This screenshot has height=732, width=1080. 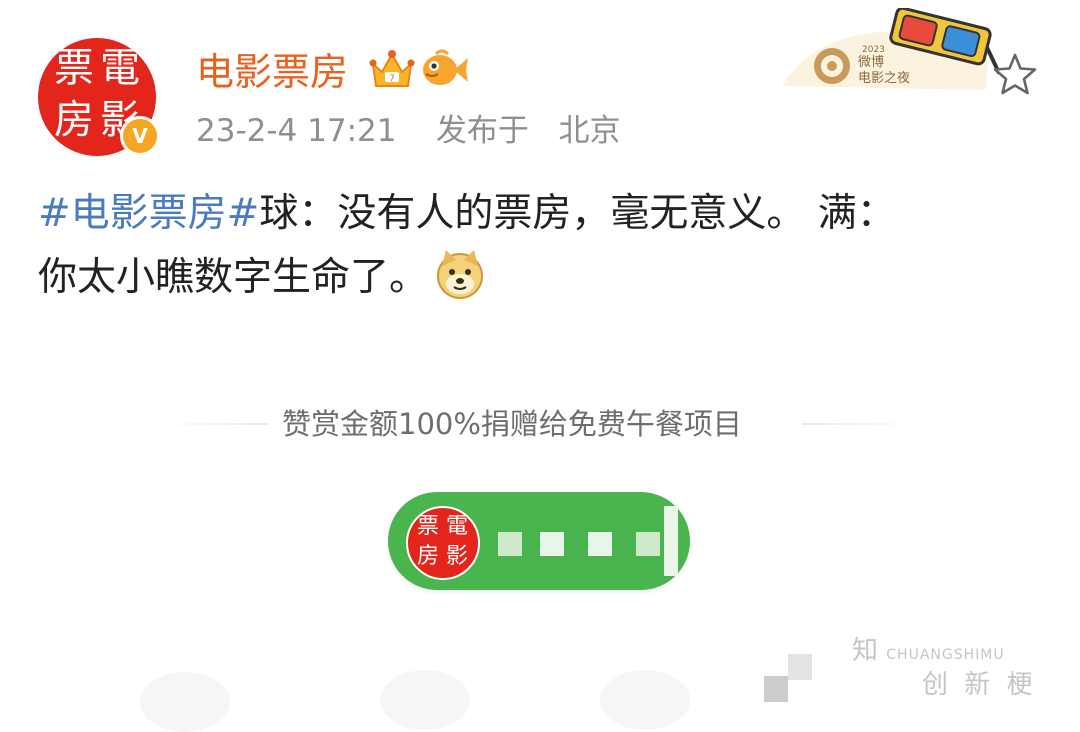 What do you see at coordinates (140, 136) in the screenshot?
I see `verified-badge-icon: V` at bounding box center [140, 136].